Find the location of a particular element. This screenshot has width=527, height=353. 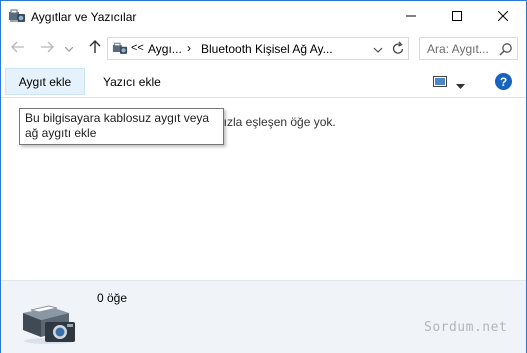

maximize-icon is located at coordinates (457, 17).